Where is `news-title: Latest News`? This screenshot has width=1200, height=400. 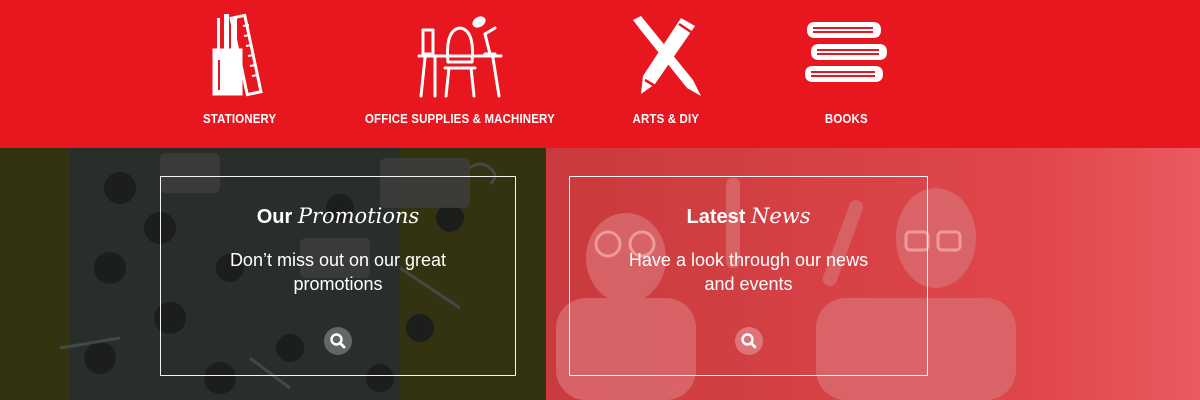
news-title: Latest News is located at coordinates (748, 216).